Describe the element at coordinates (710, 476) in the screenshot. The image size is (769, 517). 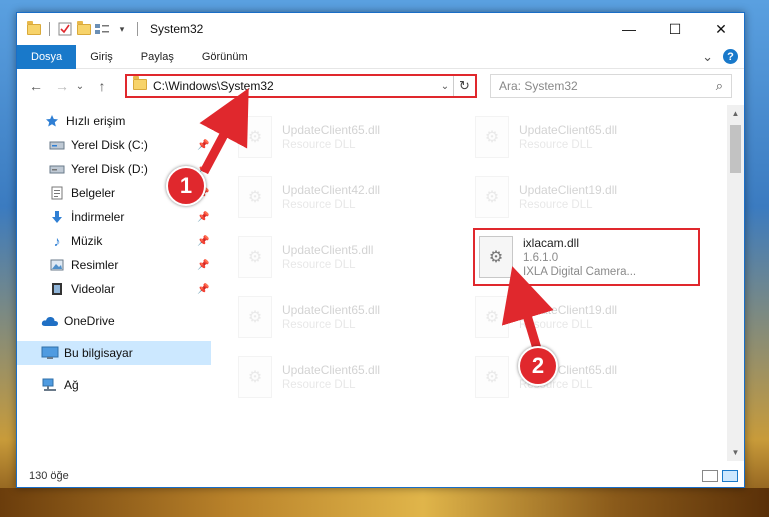
I see `details-view-icon` at that location.